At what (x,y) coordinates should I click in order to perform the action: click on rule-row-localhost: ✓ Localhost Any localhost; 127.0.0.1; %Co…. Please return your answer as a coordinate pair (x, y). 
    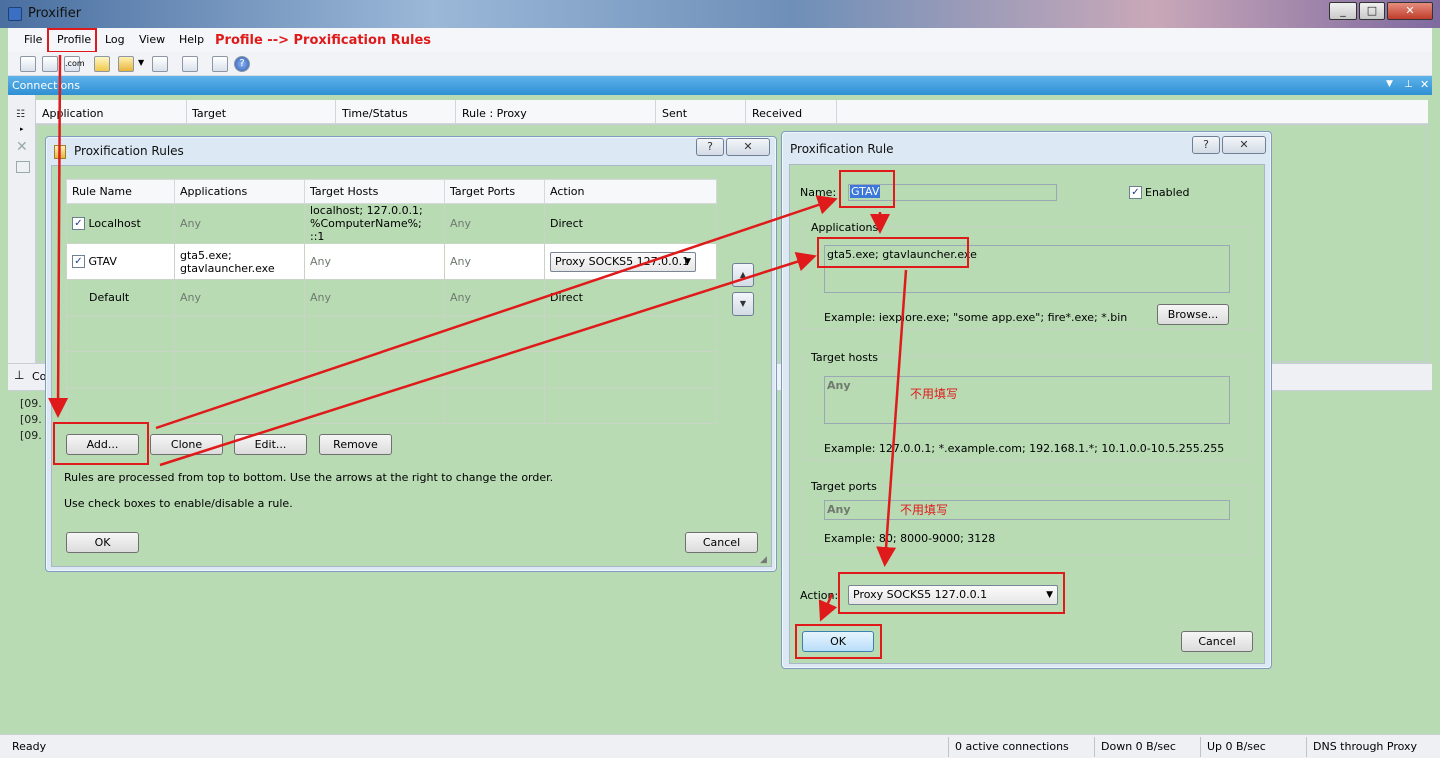
    Looking at the image, I should click on (391, 223).